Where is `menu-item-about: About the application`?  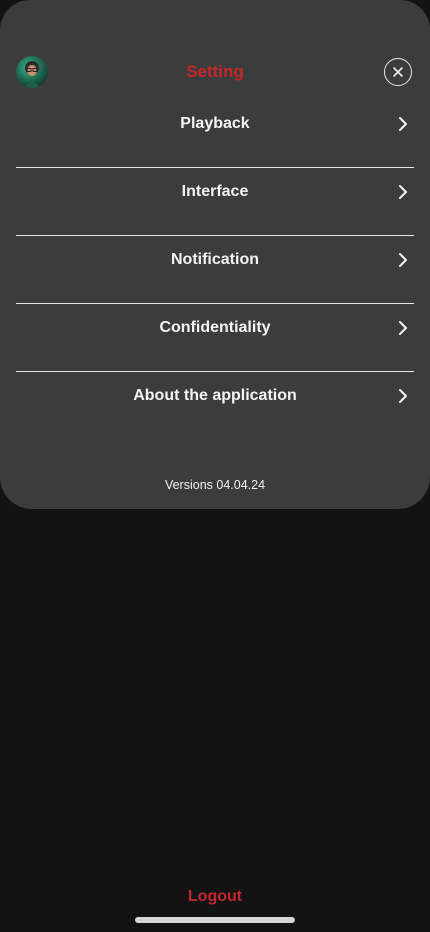 menu-item-about: About the application is located at coordinates (215, 406).